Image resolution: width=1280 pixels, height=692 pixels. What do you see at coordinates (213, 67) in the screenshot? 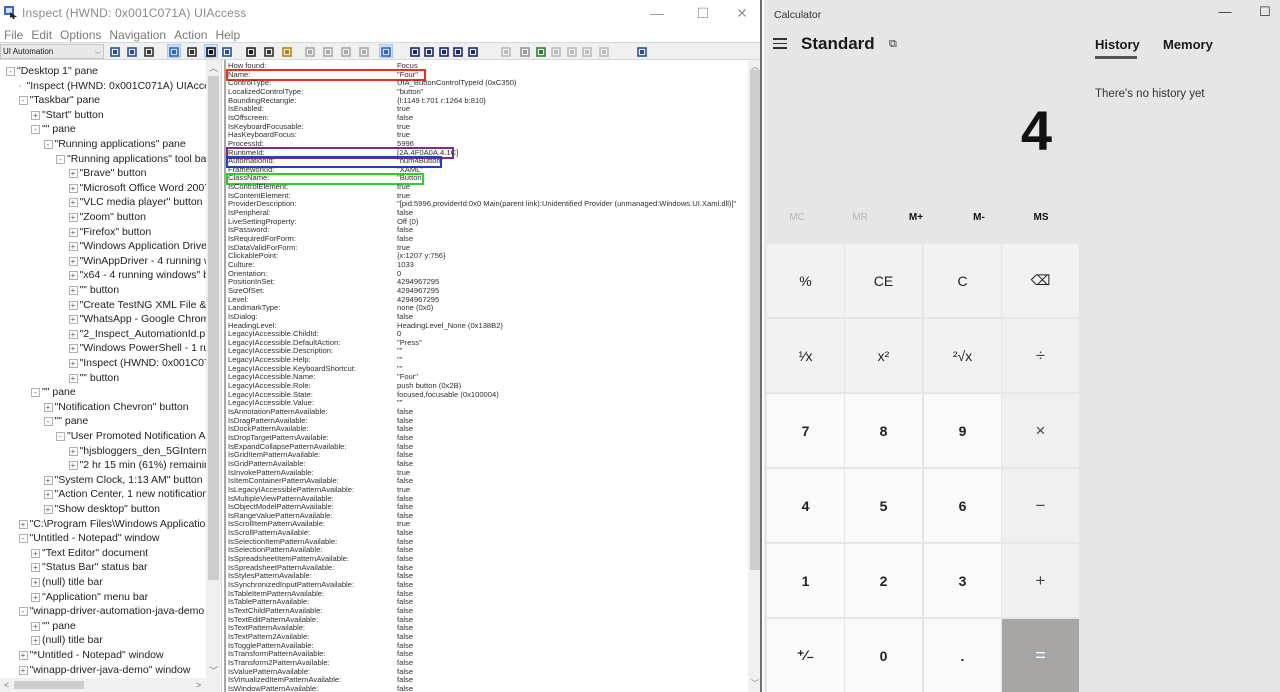
I see `scroll-up-icon: ︿` at bounding box center [213, 67].